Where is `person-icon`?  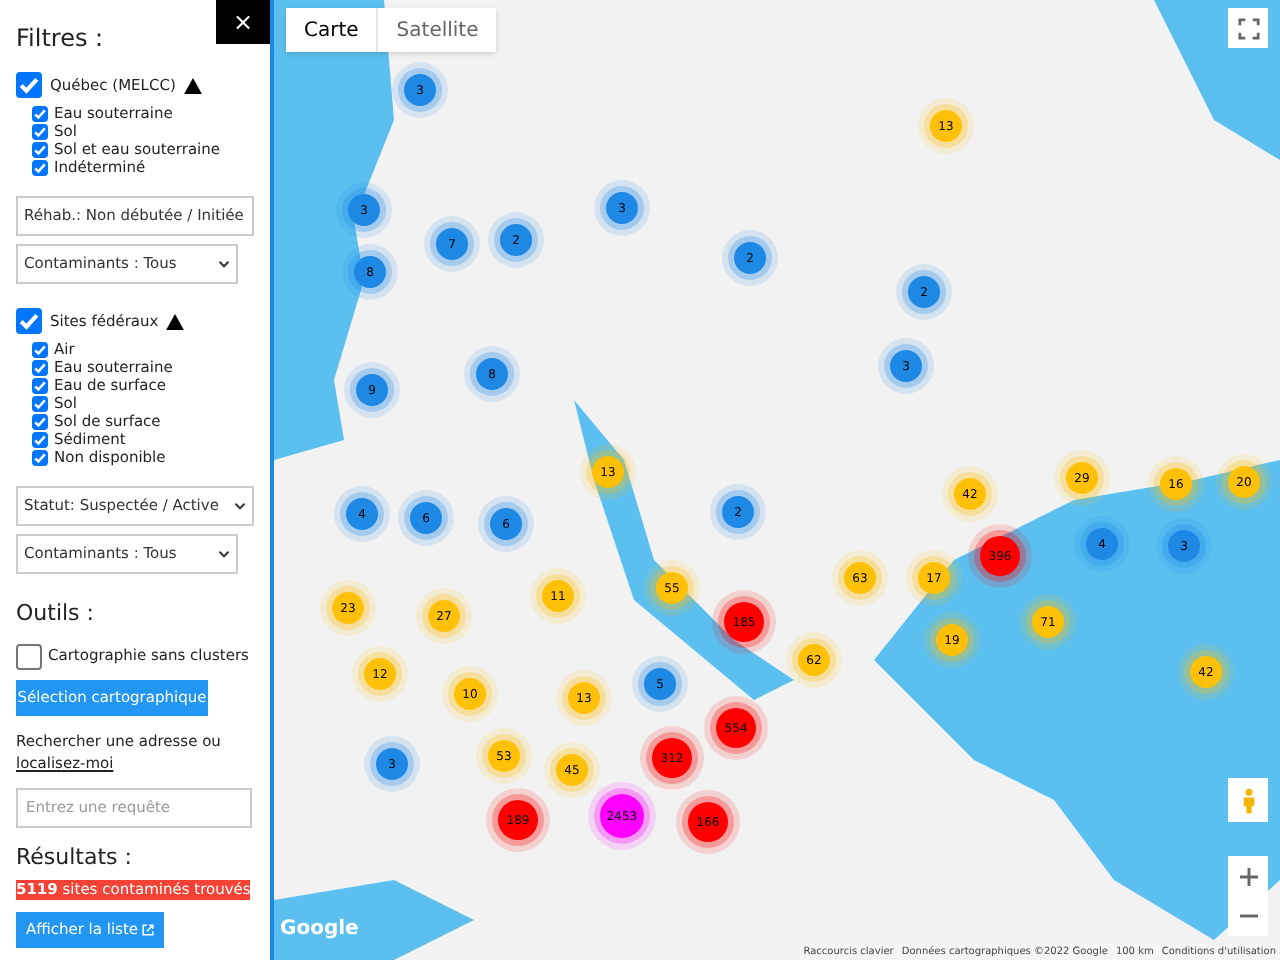
person-icon is located at coordinates (1248, 800).